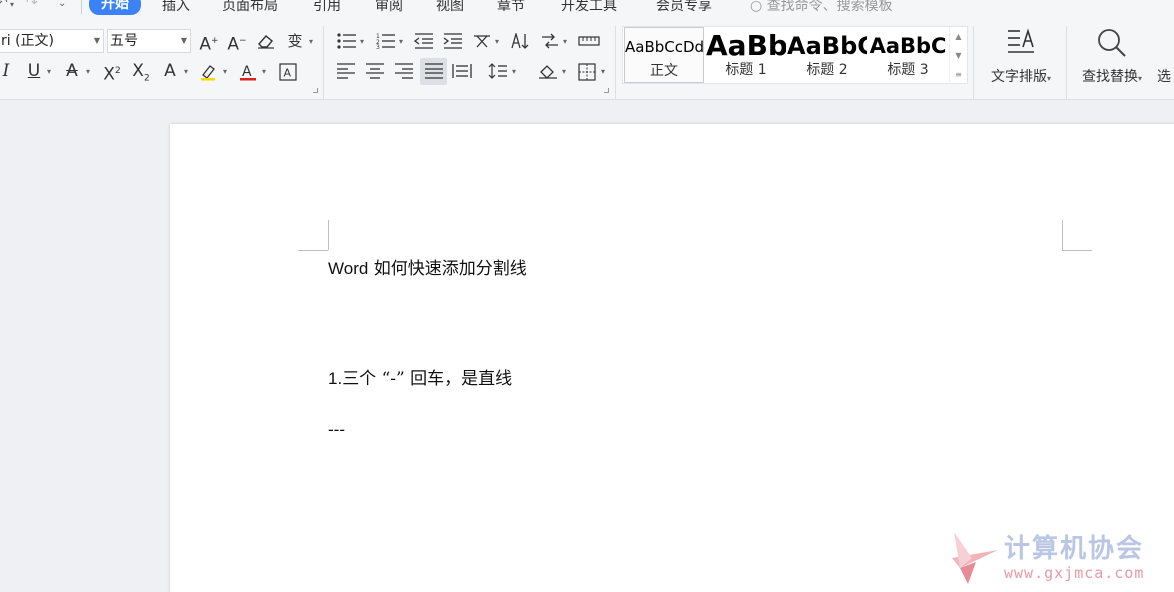 Image resolution: width=1174 pixels, height=592 pixels. Describe the element at coordinates (450, 7) in the screenshot. I see `tab-view: 视图` at that location.